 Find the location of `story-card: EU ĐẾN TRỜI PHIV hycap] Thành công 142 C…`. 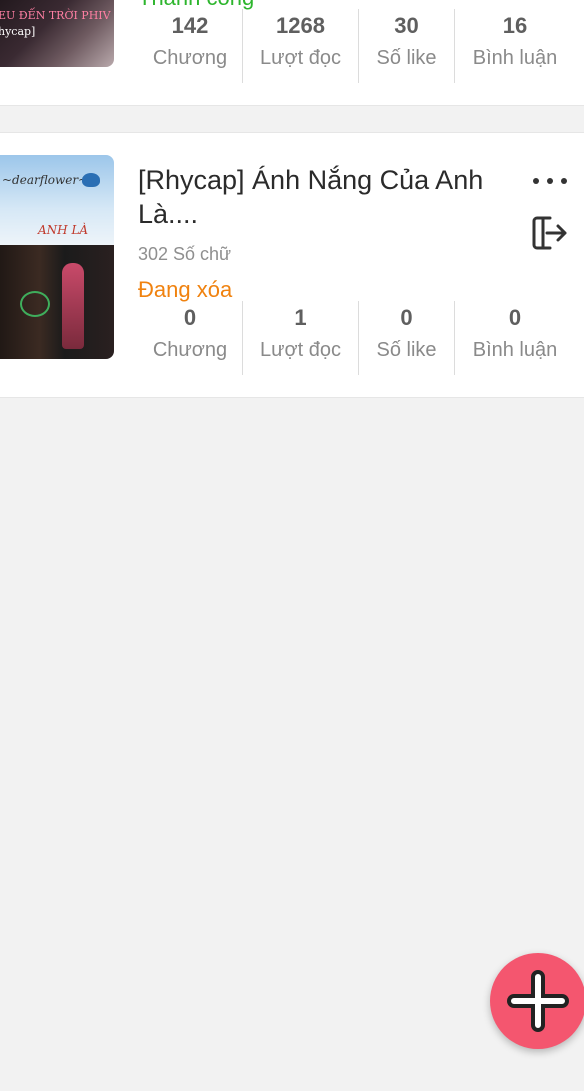

story-card: EU ĐẾN TRỜI PHIV hycap] Thành công 142 C… is located at coordinates (292, 53).